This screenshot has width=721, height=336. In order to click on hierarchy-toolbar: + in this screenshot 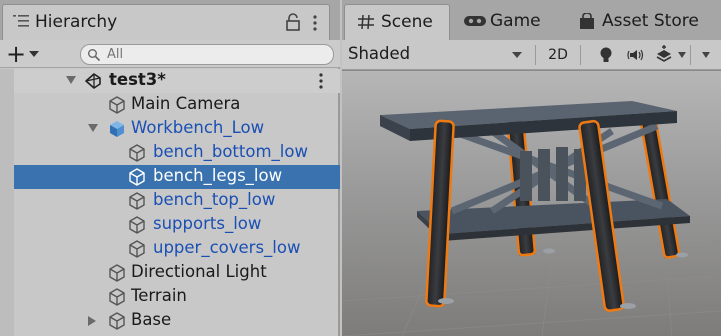, I will do `click(170, 54)`.